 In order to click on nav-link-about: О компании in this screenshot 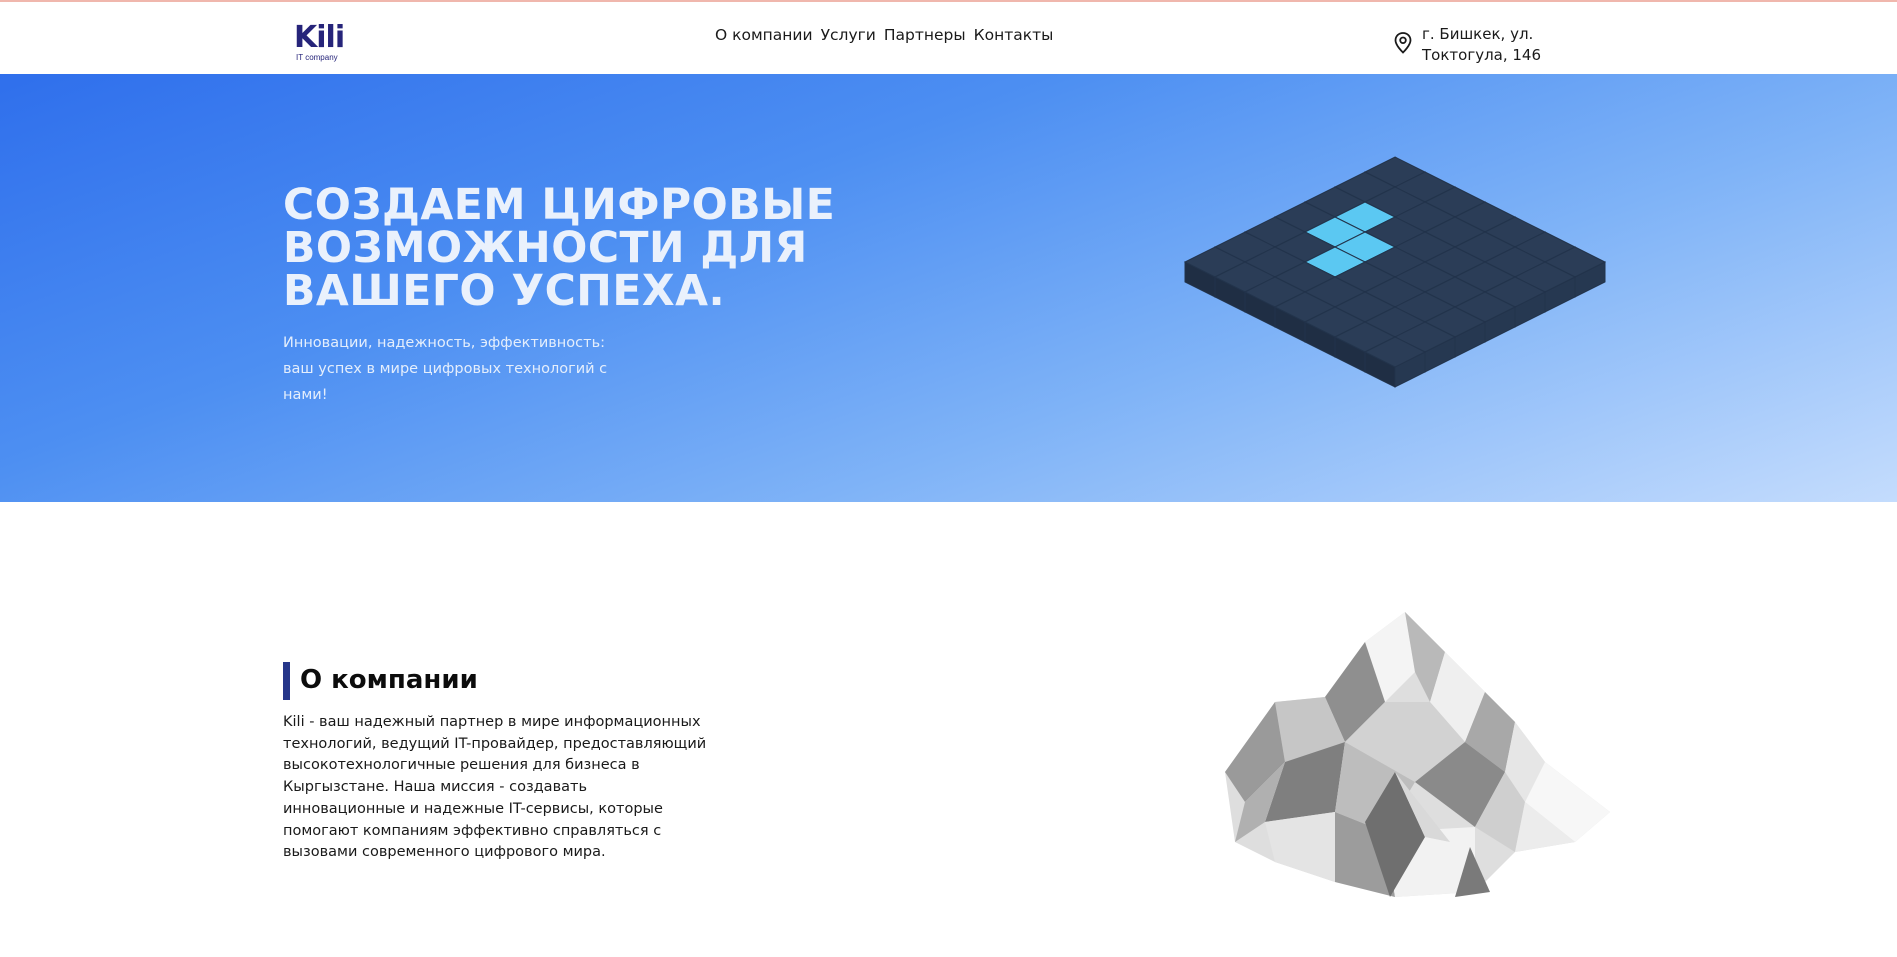, I will do `click(764, 35)`.